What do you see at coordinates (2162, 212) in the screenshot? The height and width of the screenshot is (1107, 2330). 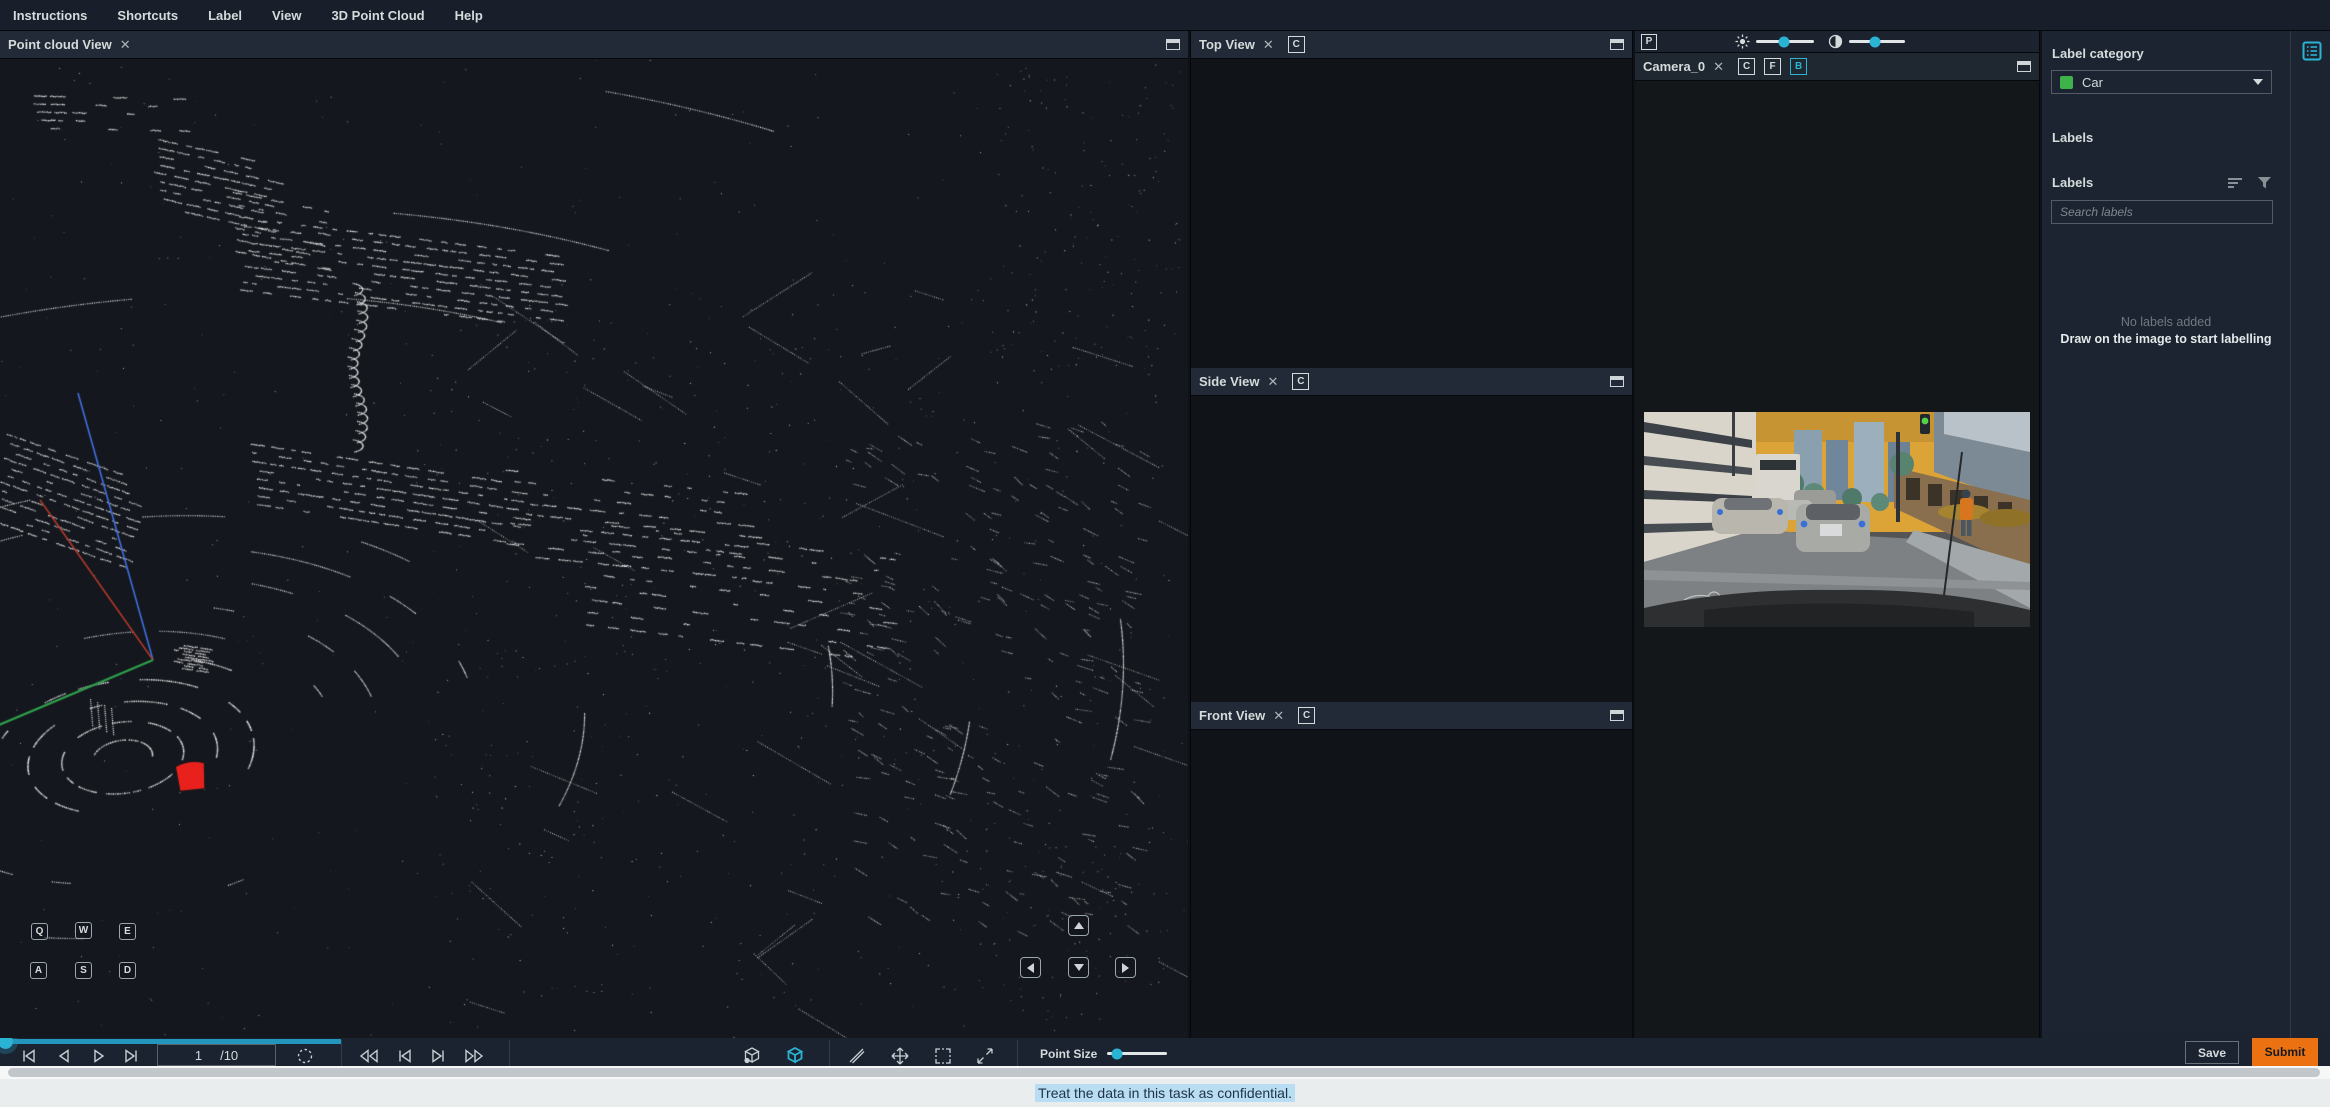 I see `search-labels-input` at bounding box center [2162, 212].